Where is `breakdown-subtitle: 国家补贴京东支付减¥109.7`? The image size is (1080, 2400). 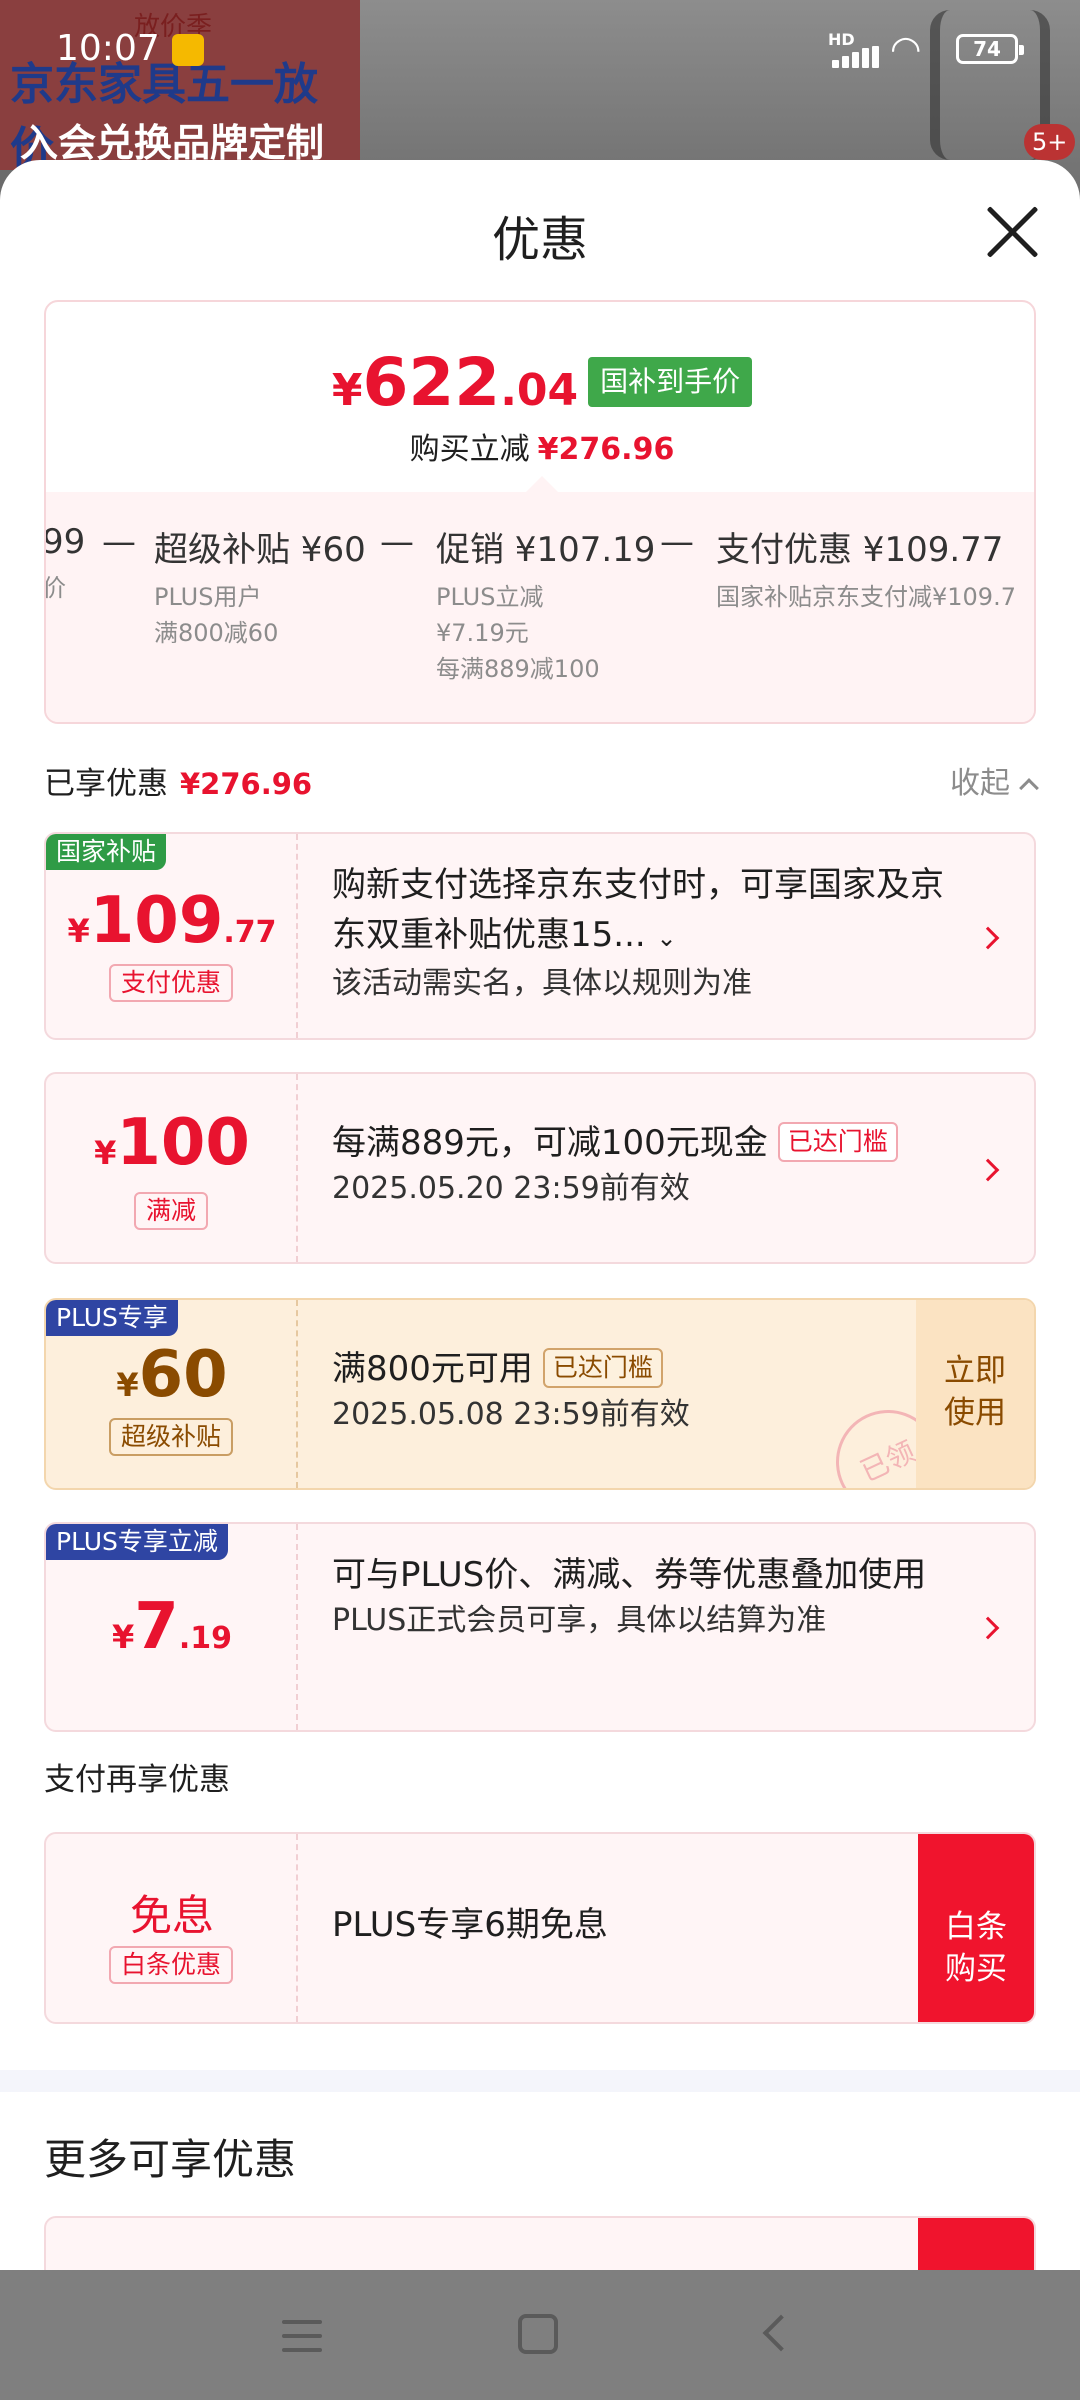
breakdown-subtitle: 国家补贴京东支付减¥109.7 is located at coordinates (866, 597).